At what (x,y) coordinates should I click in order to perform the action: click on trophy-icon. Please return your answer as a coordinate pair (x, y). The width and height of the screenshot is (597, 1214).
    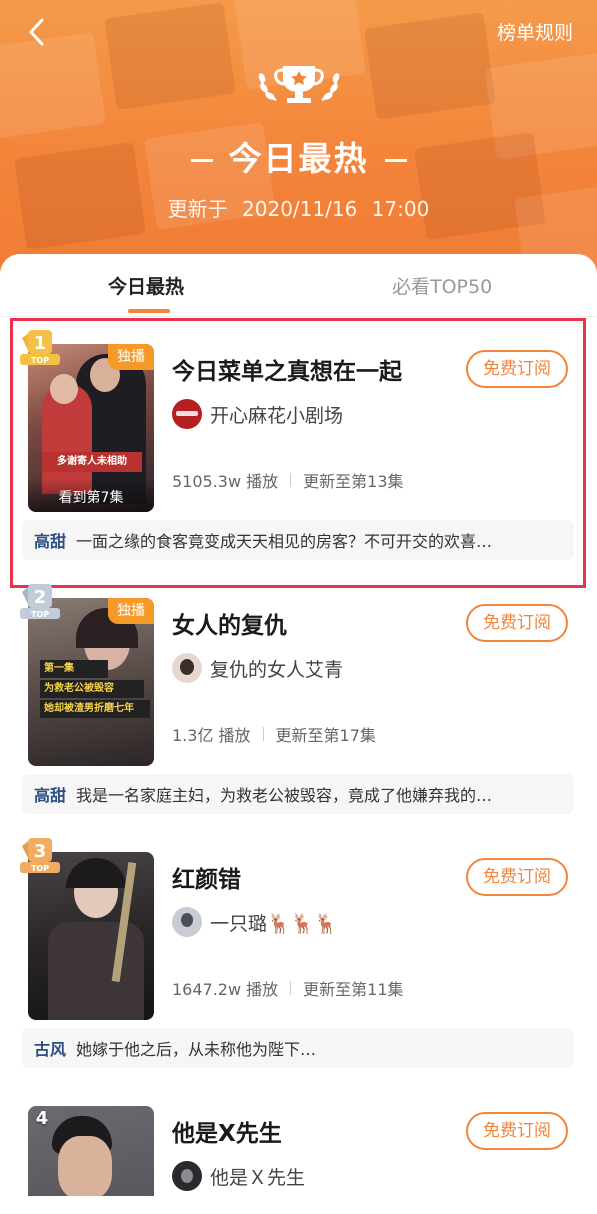
    Looking at the image, I should click on (299, 84).